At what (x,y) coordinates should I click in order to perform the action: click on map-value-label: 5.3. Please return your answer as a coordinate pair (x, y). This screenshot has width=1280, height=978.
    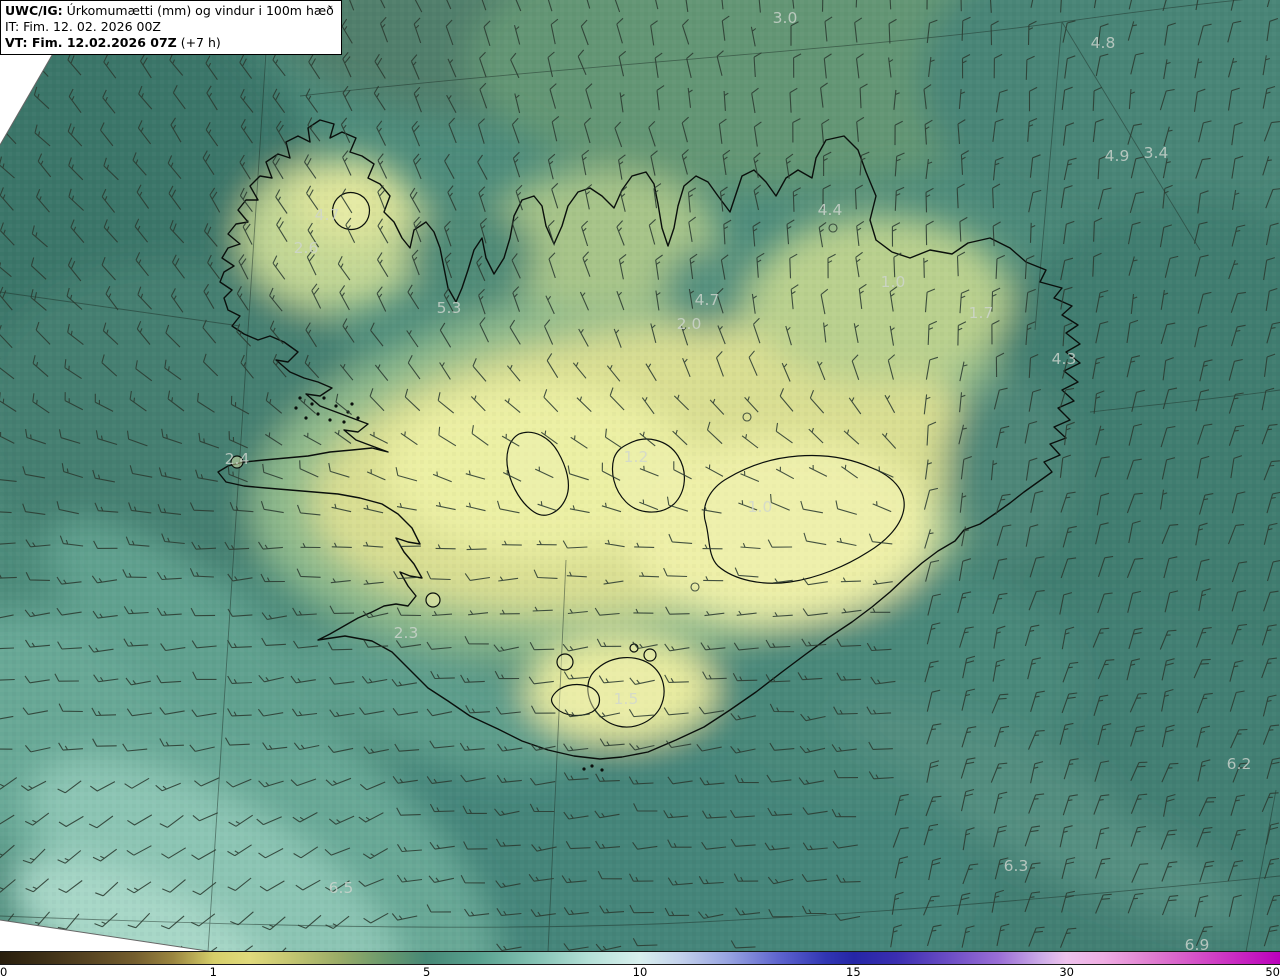
    Looking at the image, I should click on (449, 308).